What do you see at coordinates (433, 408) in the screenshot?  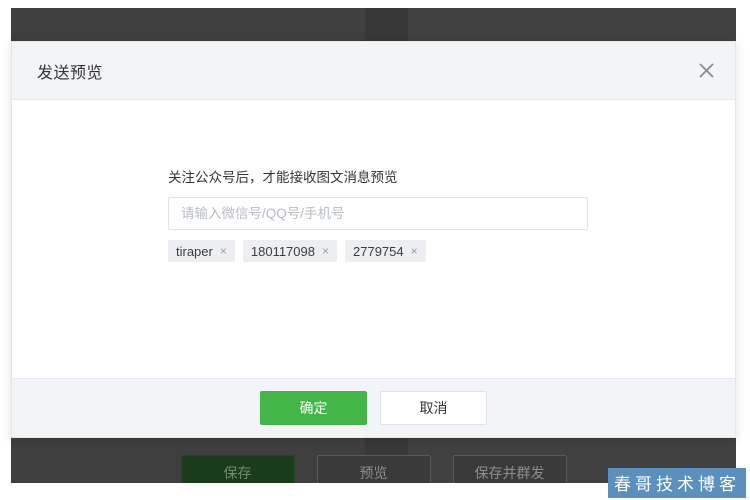 I see `cancel-button: 取消` at bounding box center [433, 408].